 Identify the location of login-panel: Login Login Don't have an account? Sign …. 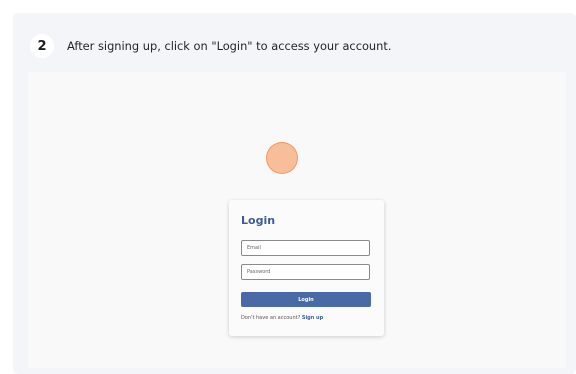
(306, 268).